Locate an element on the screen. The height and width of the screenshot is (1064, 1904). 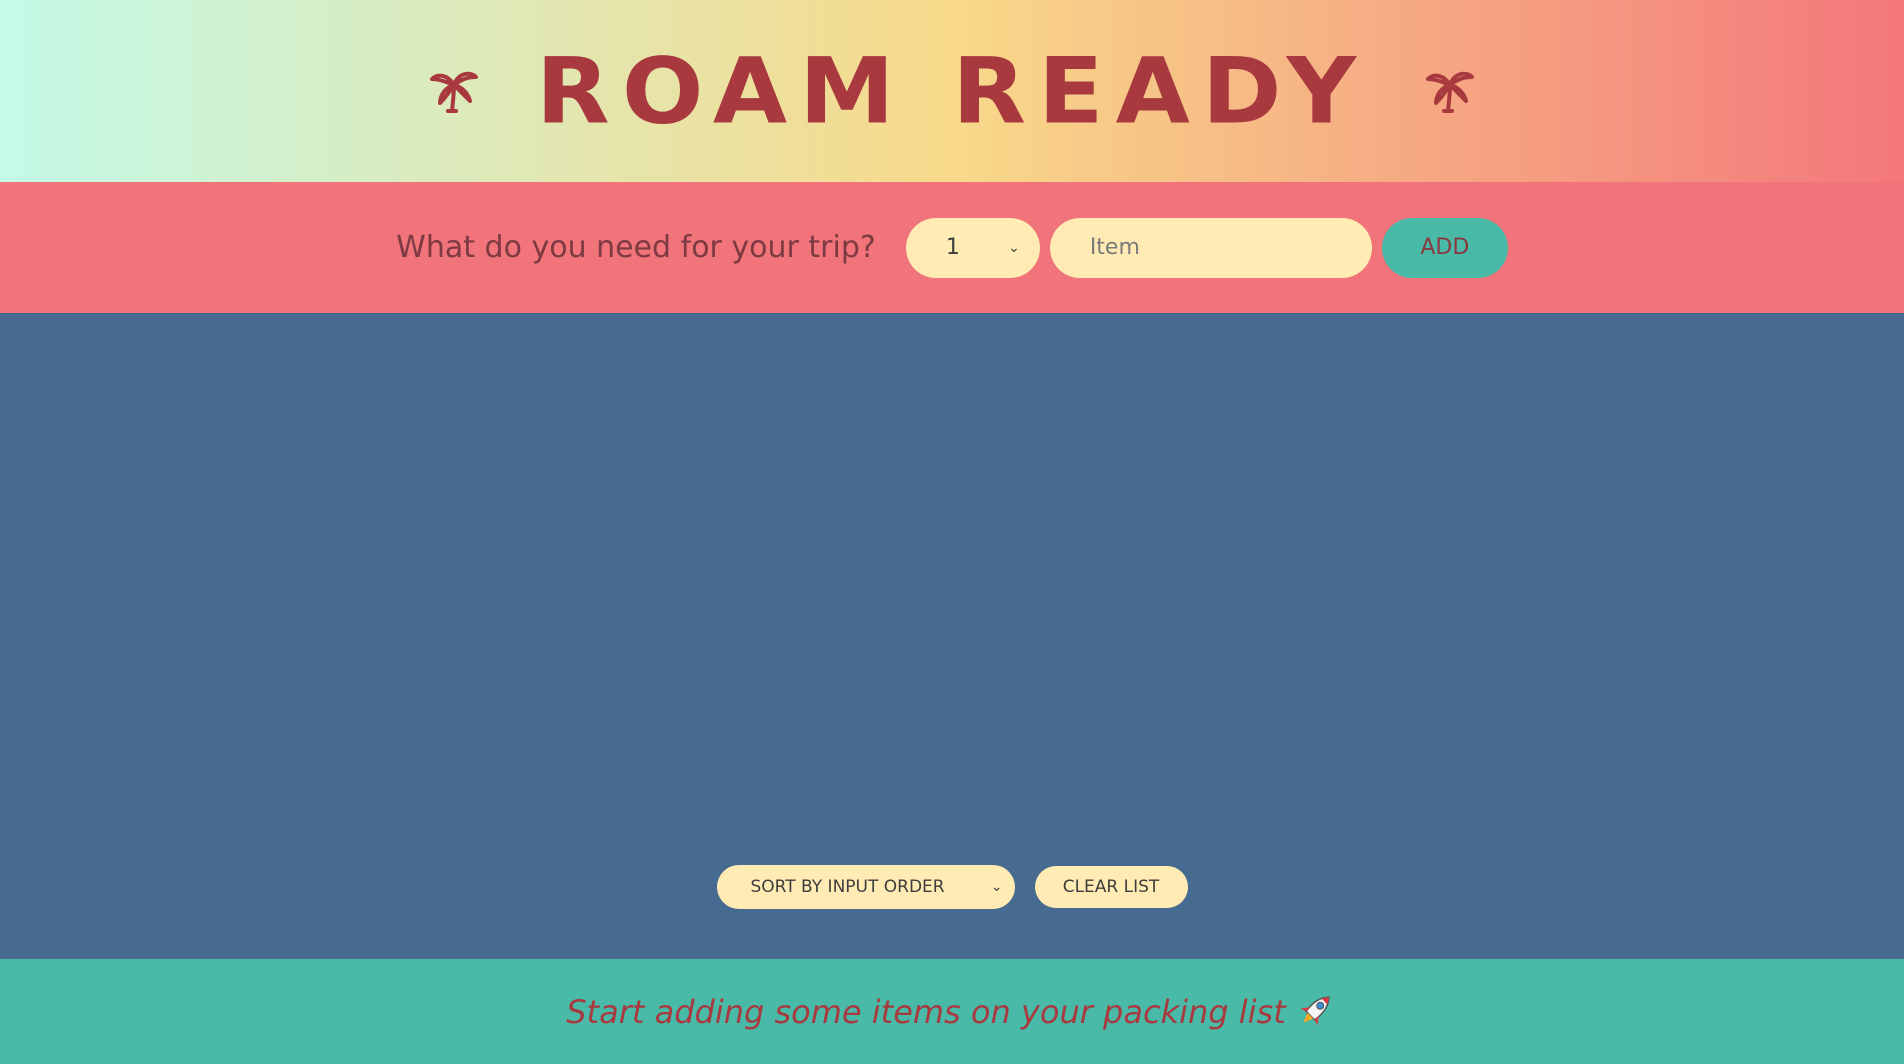
list-actions: SORT BY INPUT ORDER ⌄ CLEAR LIST is located at coordinates (952, 887).